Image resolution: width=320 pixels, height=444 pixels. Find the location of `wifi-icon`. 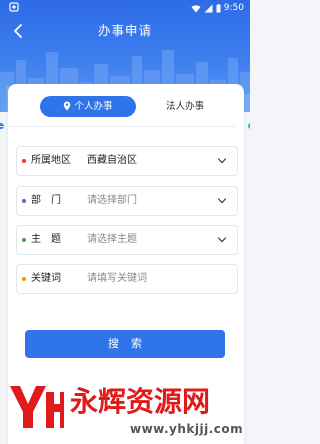

wifi-icon is located at coordinates (196, 8).